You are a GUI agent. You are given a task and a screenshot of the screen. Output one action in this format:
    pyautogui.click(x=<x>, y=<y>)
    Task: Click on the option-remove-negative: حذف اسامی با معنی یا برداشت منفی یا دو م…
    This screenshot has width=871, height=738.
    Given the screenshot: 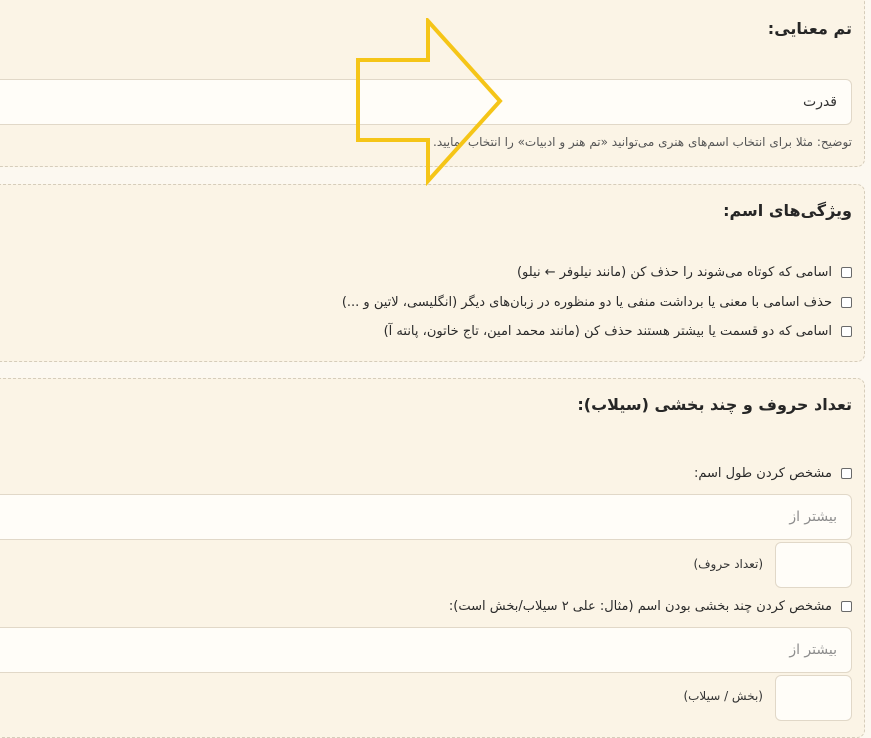 What is the action you would take?
    pyautogui.click(x=597, y=302)
    